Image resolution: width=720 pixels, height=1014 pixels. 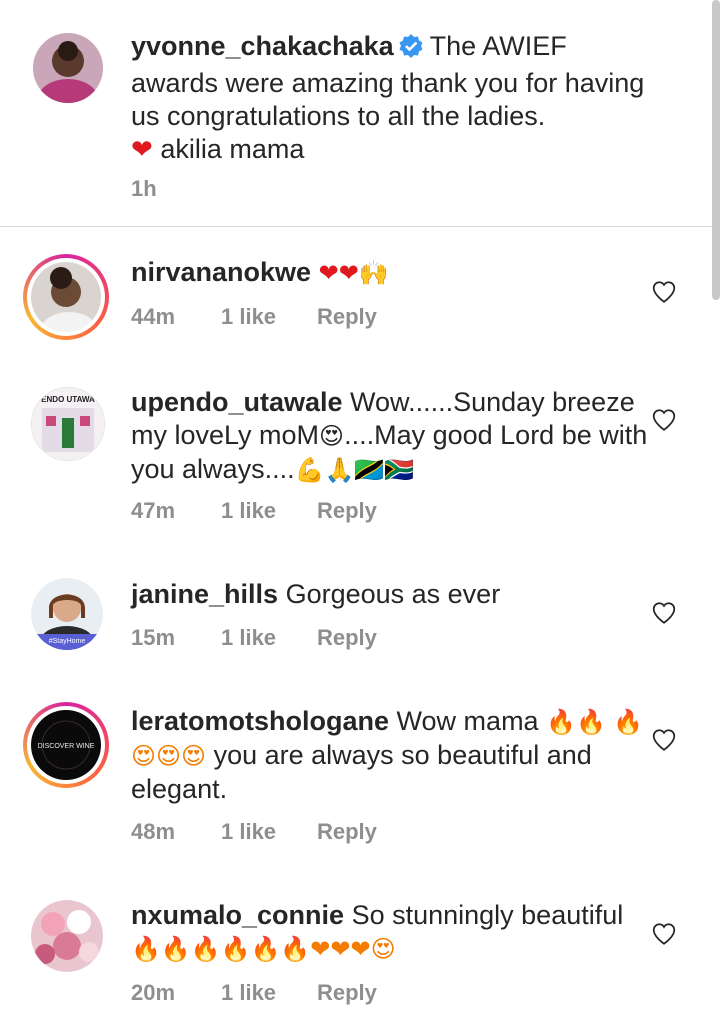 I want to click on red-heart-emoji-icon: ❤, so click(x=142, y=149).